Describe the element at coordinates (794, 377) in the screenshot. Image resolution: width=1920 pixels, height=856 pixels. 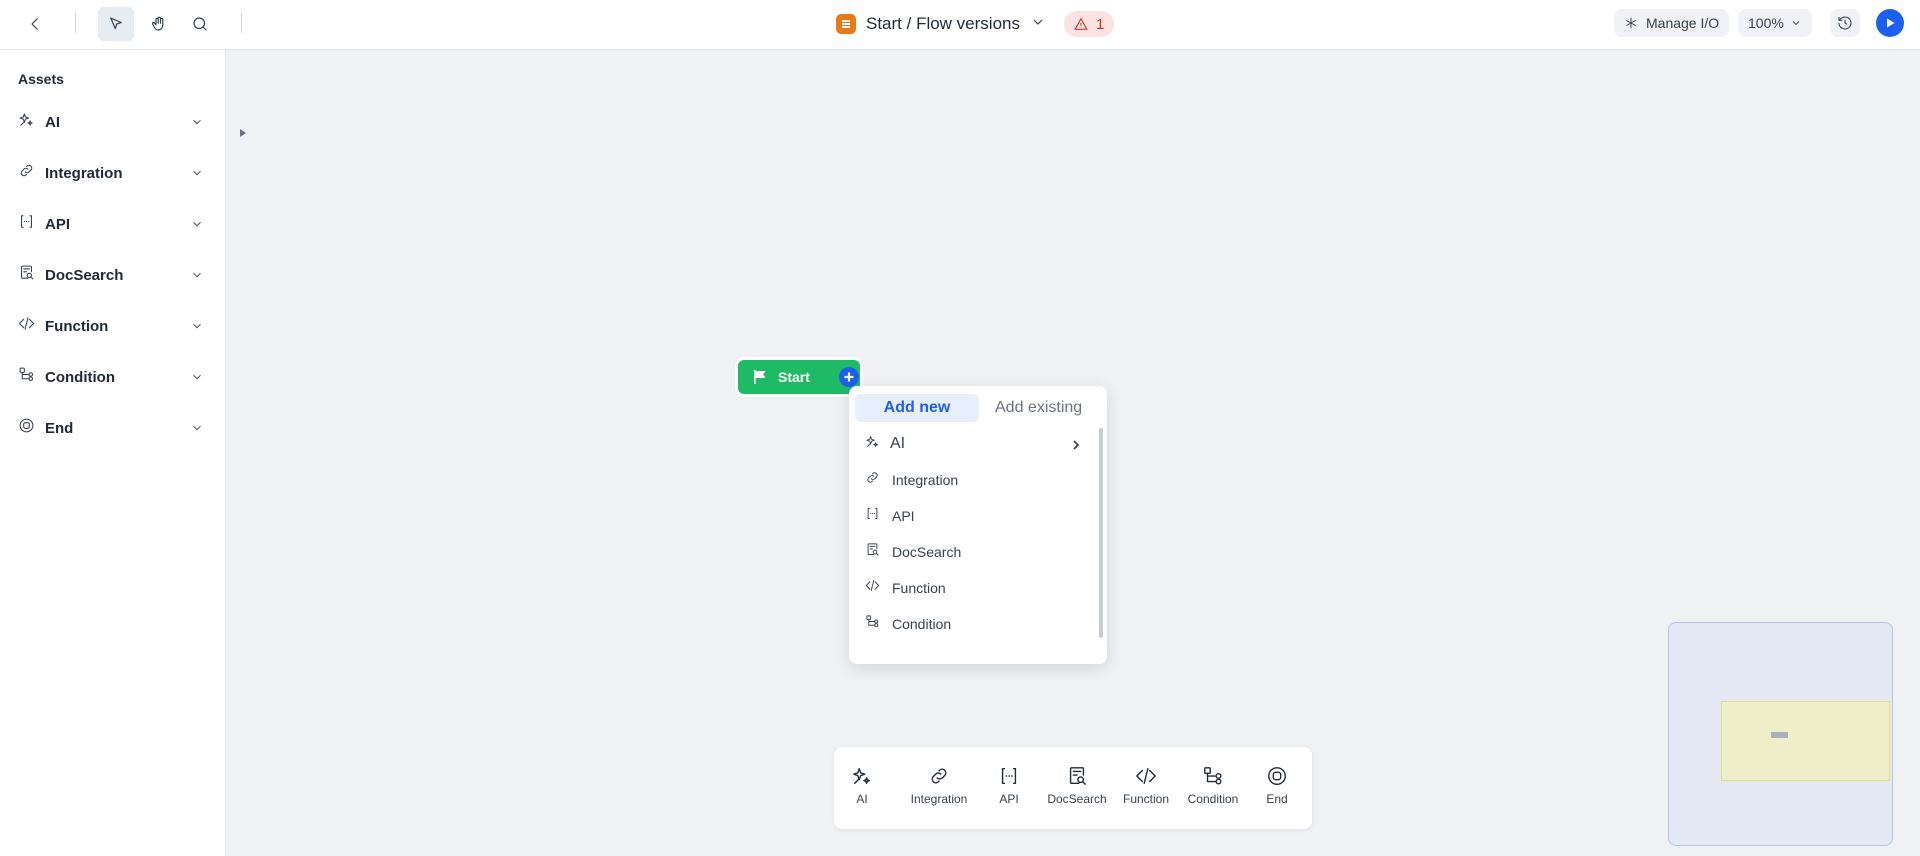
I see `start-node-label: Start` at that location.